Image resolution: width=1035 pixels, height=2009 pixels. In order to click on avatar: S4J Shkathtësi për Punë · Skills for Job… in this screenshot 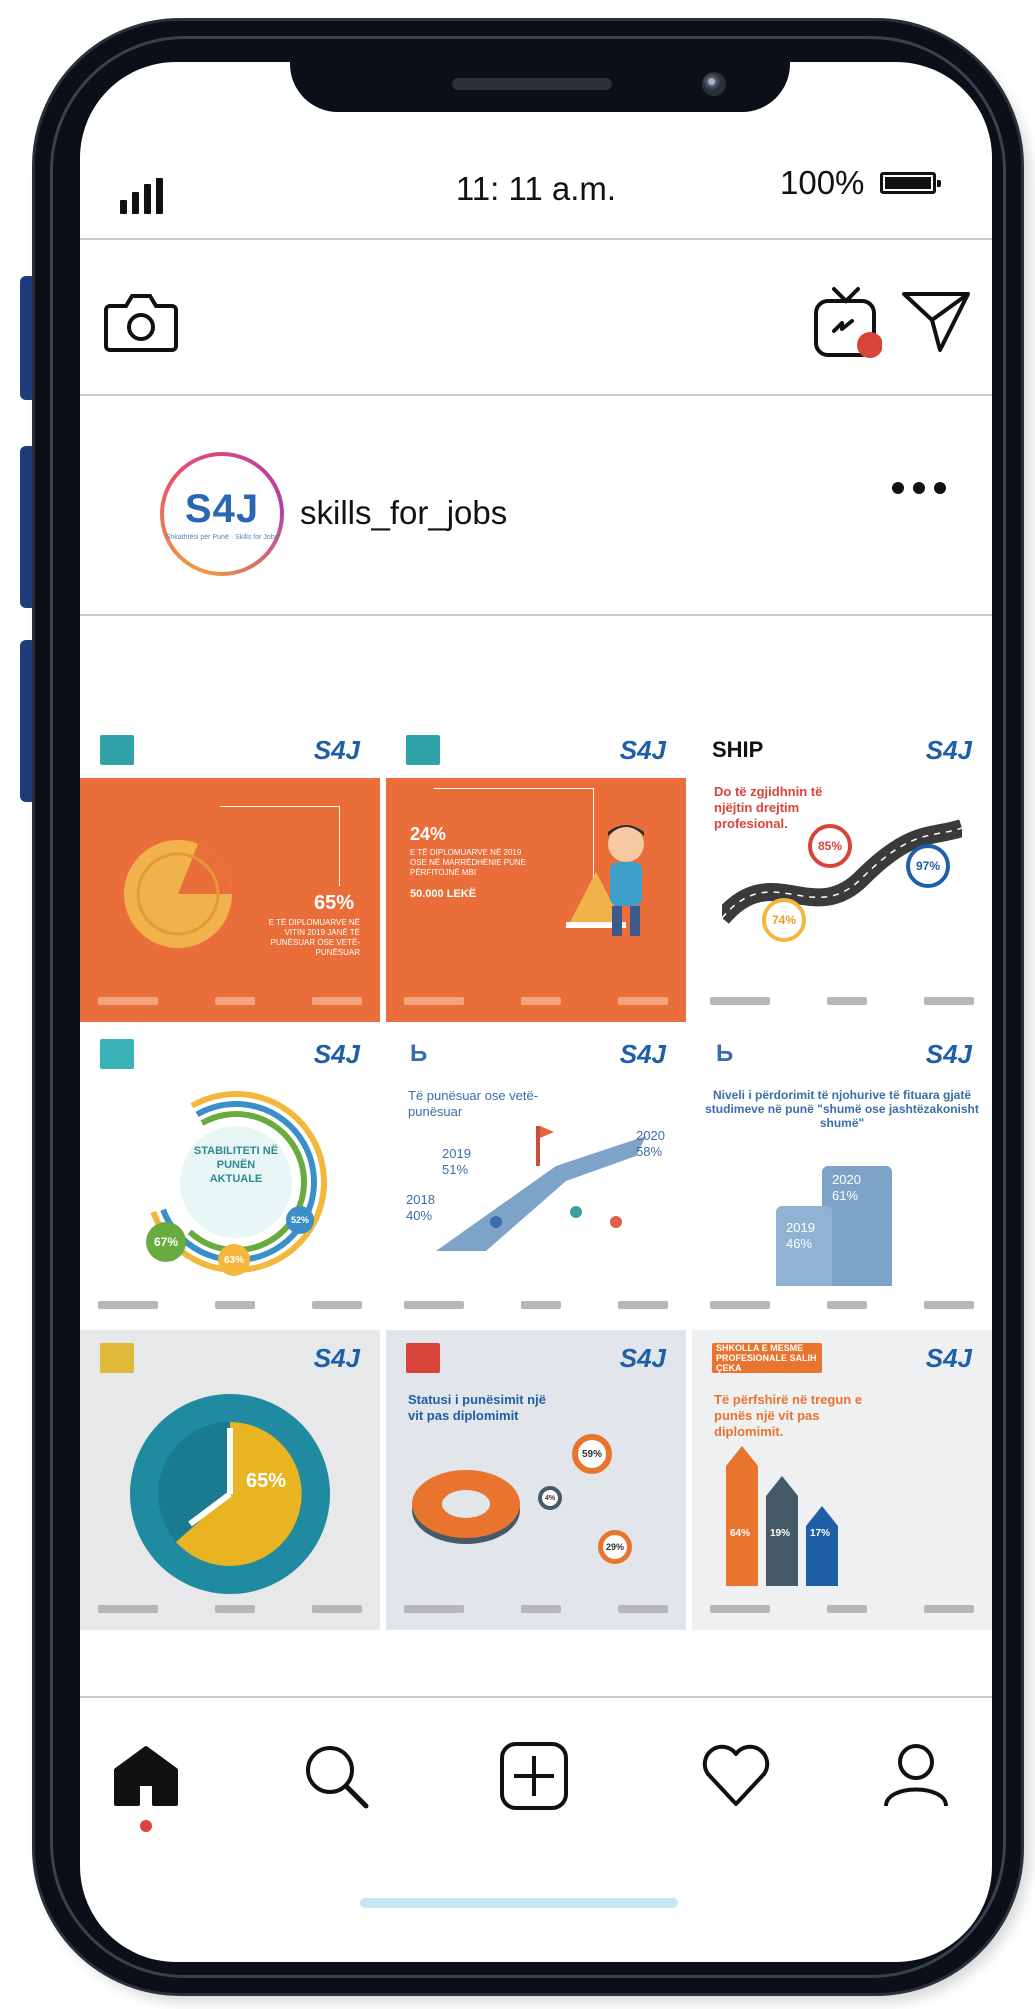, I will do `click(222, 514)`.